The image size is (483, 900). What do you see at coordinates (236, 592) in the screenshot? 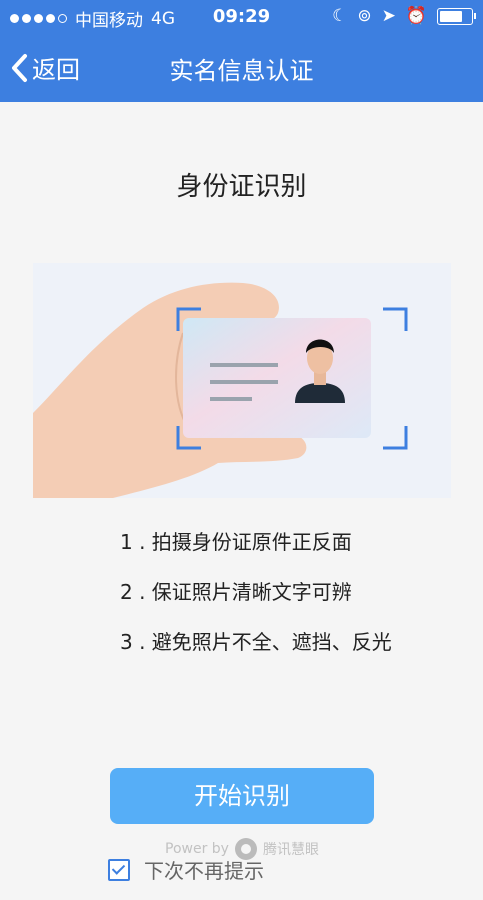
I see `instruction-step: 2 . 保证照片清晰文字可辨` at bounding box center [236, 592].